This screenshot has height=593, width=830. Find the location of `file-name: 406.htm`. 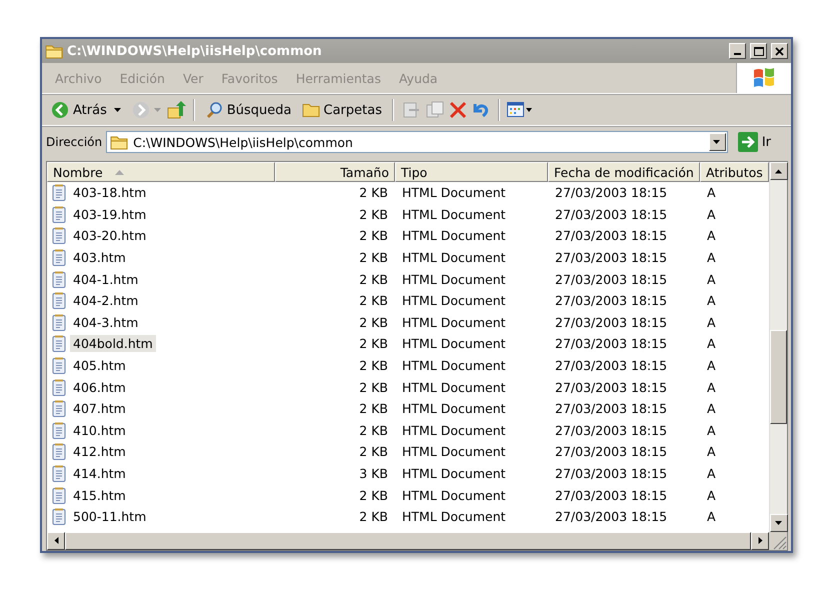

file-name: 406.htm is located at coordinates (99, 387).